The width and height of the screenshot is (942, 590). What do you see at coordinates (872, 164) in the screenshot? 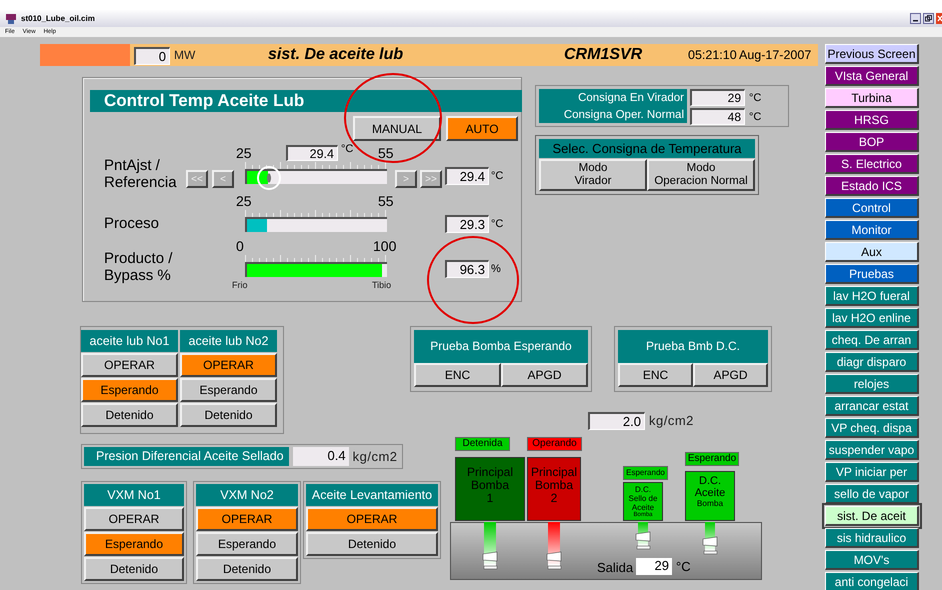
I see `nav-button: S. Electrico` at bounding box center [872, 164].